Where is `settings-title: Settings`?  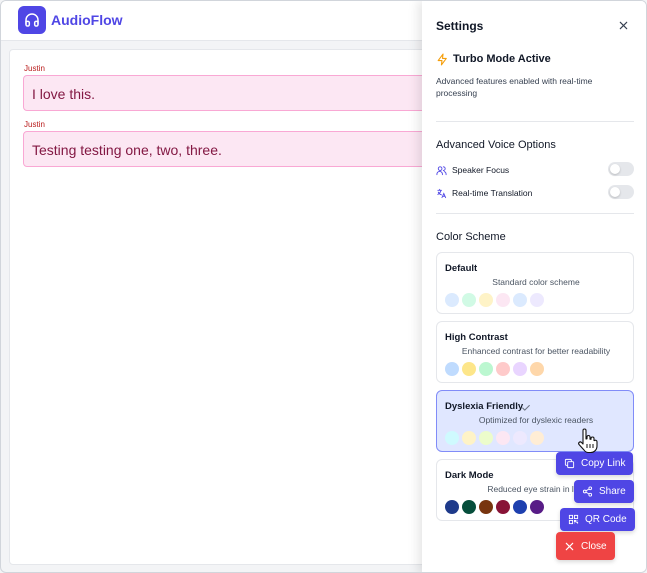 settings-title: Settings is located at coordinates (460, 26).